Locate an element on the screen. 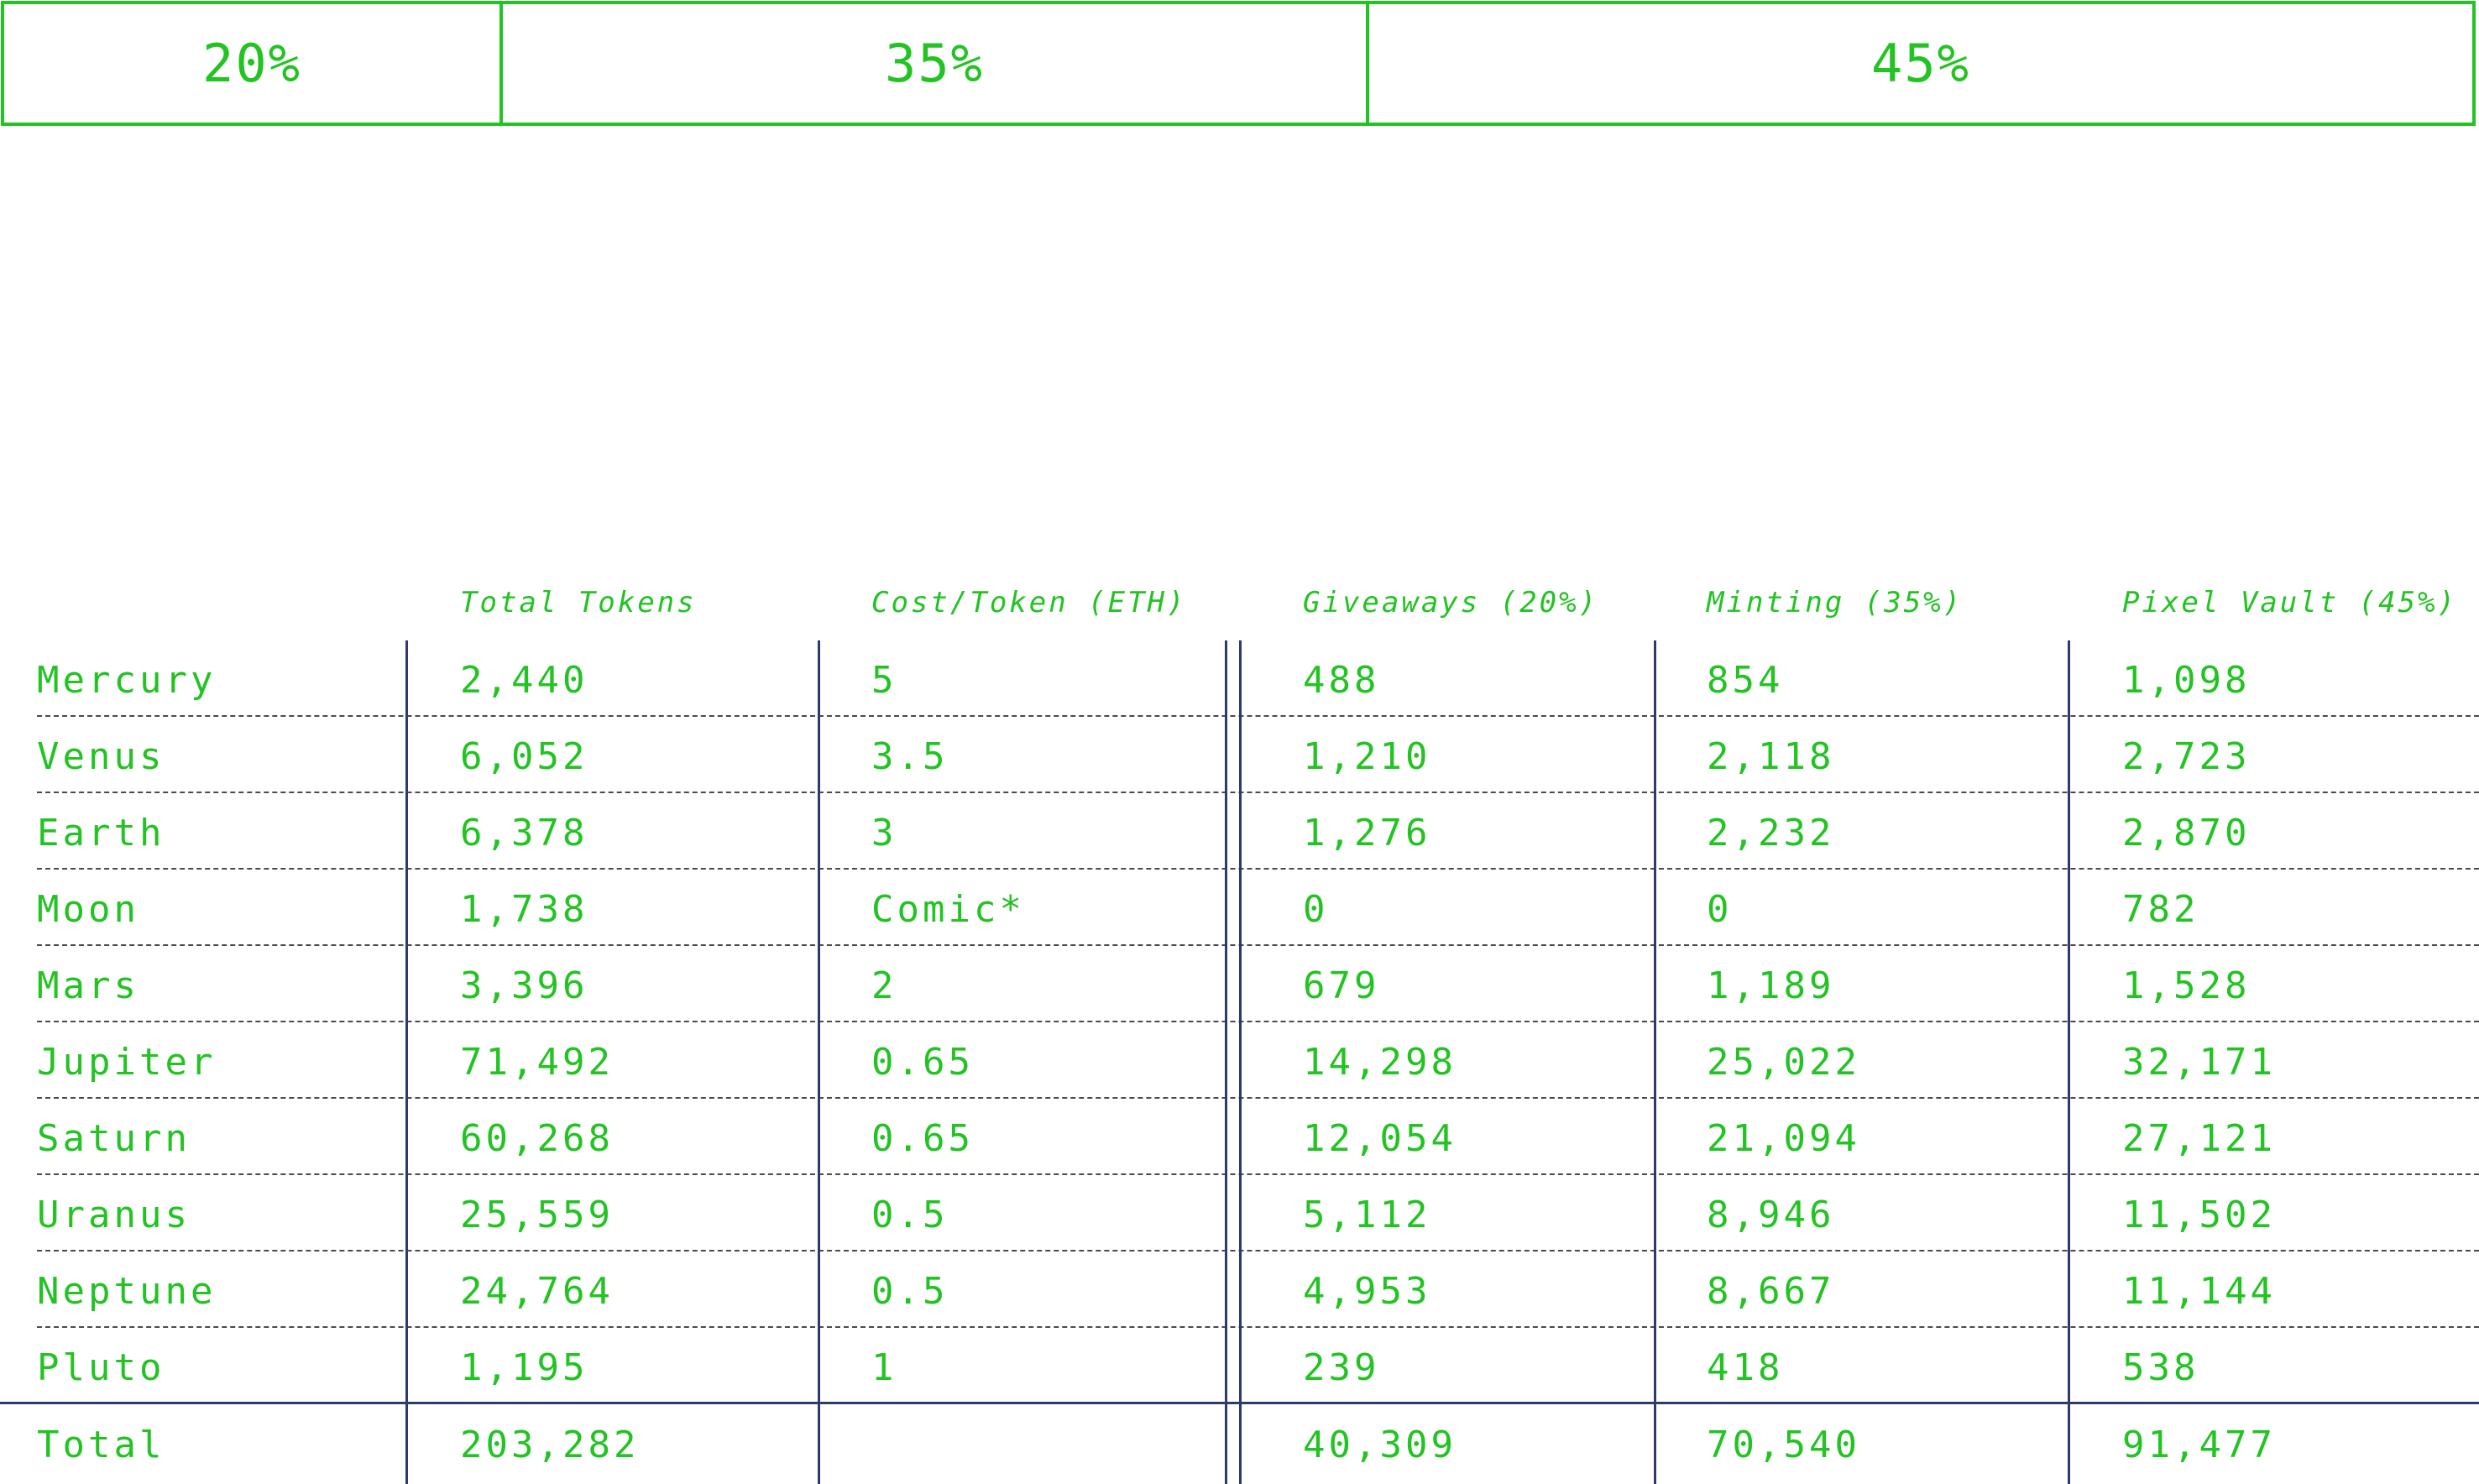 The image size is (2479, 1484). row-label: Jupiter is located at coordinates (127, 1062).